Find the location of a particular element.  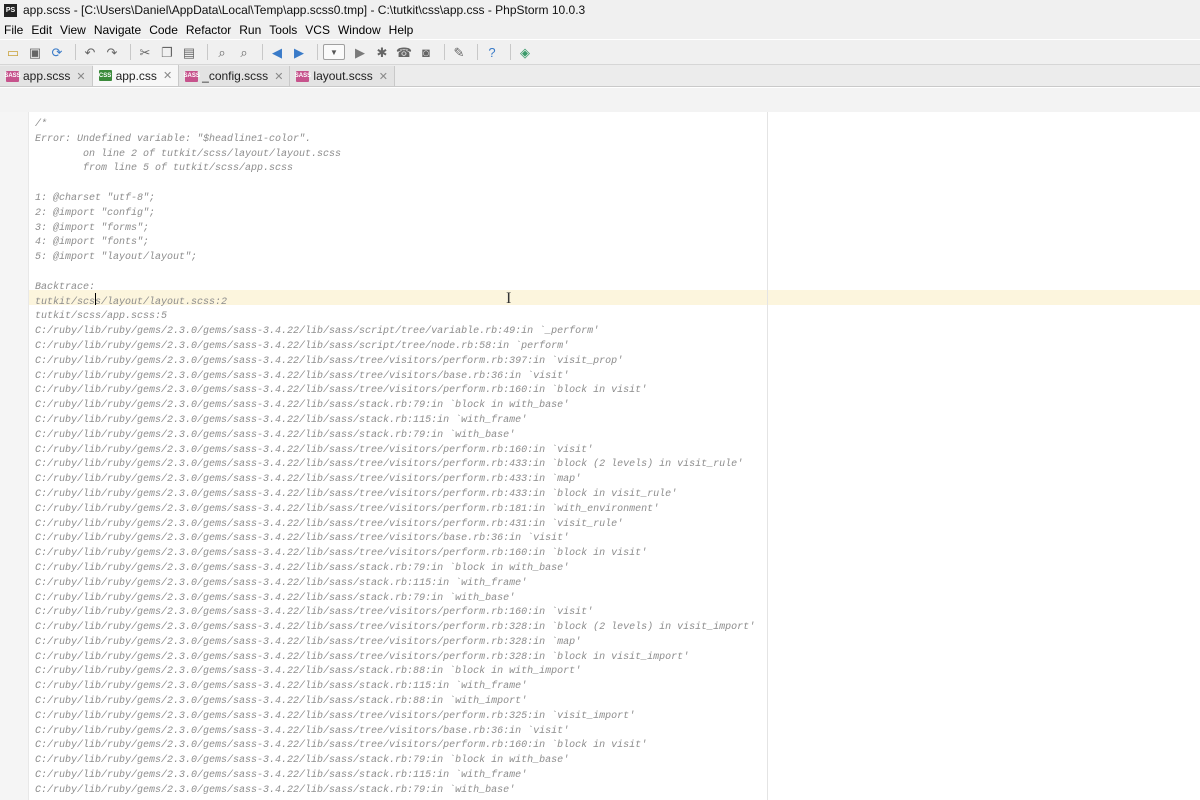

menu-help: Help is located at coordinates (401, 30).